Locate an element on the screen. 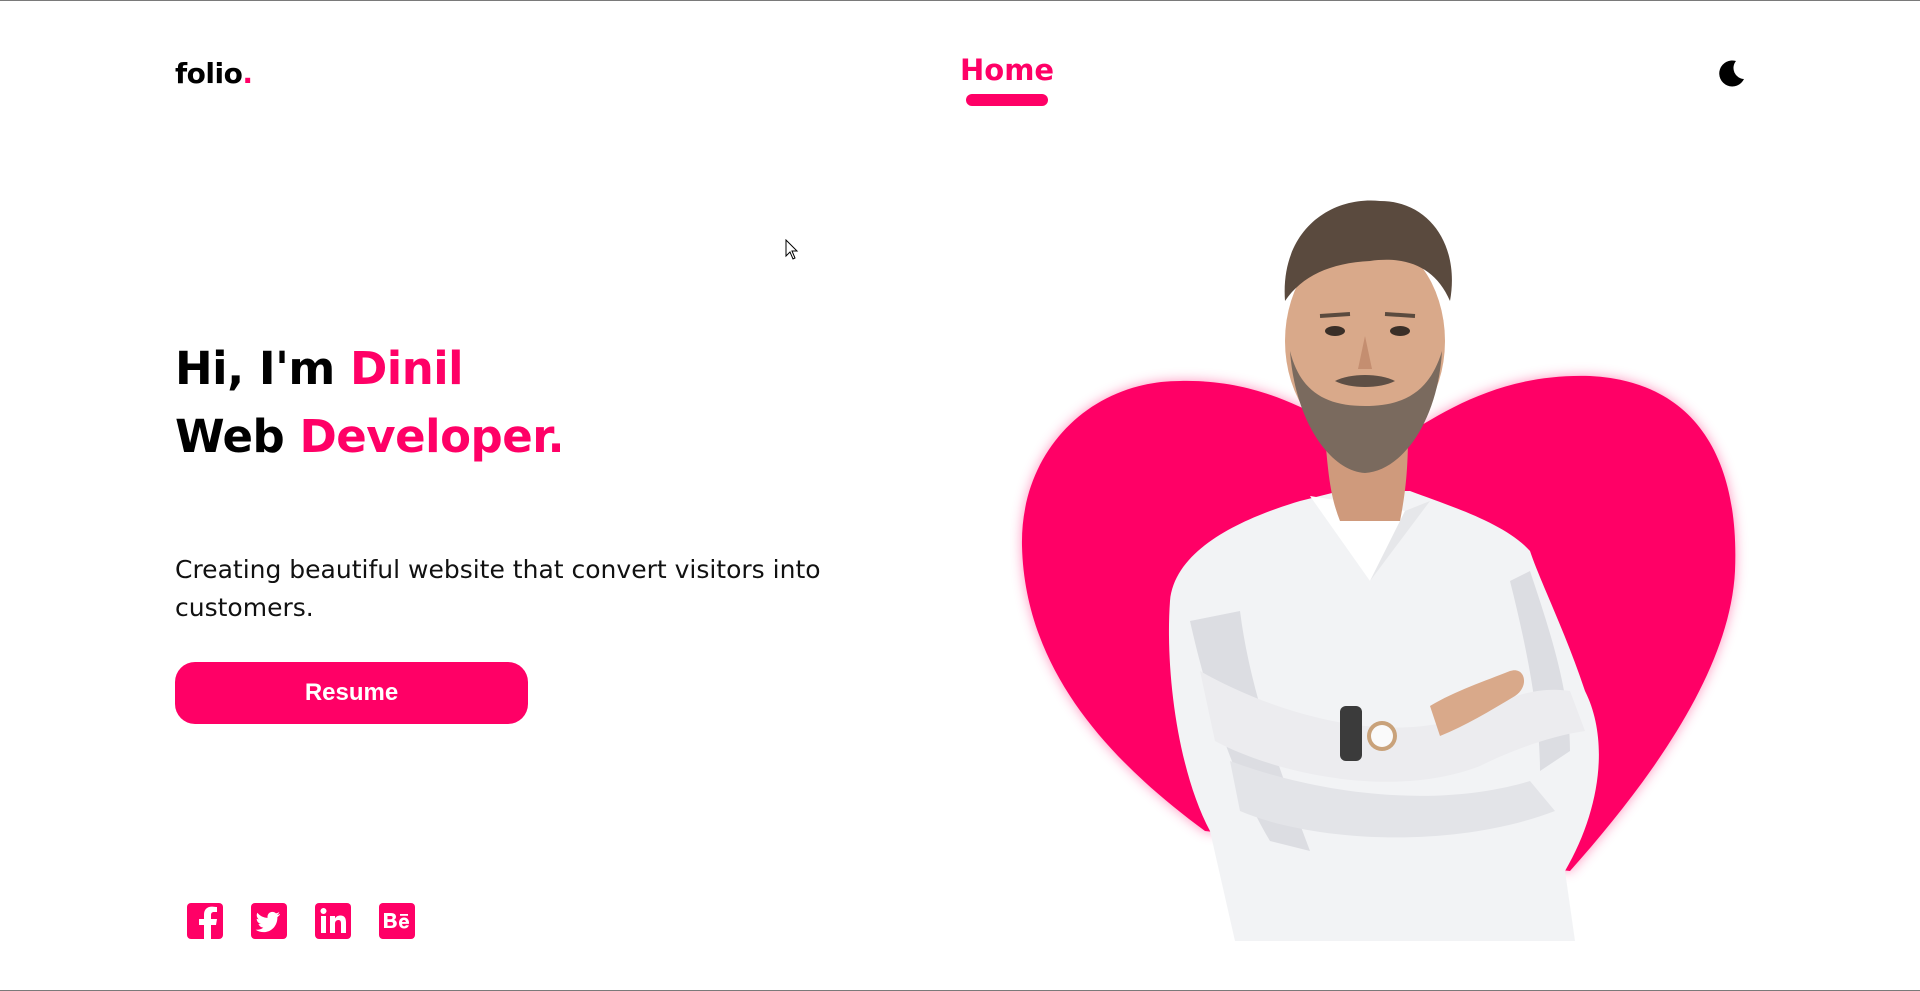 This screenshot has width=1920, height=991. moon-icon is located at coordinates (1731, 73).